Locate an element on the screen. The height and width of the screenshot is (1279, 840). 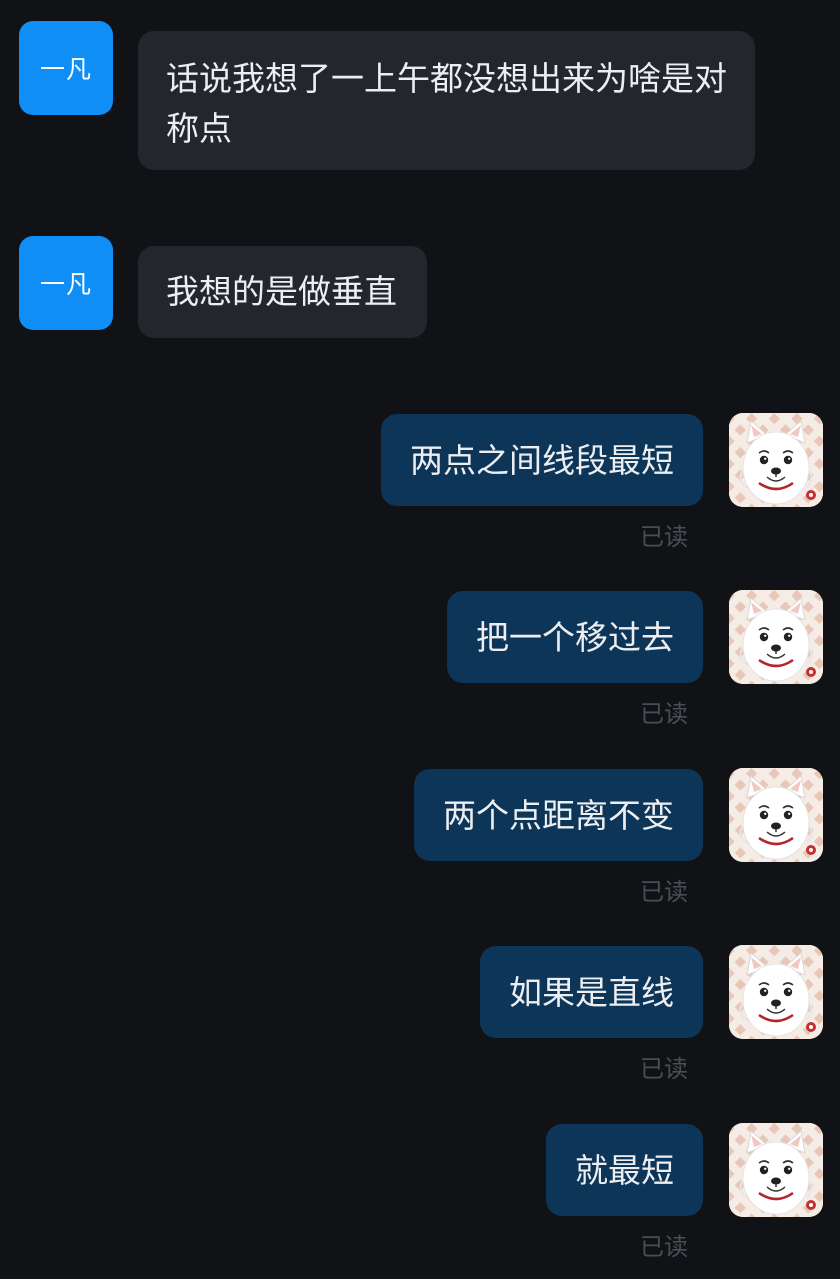
outgoing-bubble: 两点之间线段最短 is located at coordinates (542, 460).